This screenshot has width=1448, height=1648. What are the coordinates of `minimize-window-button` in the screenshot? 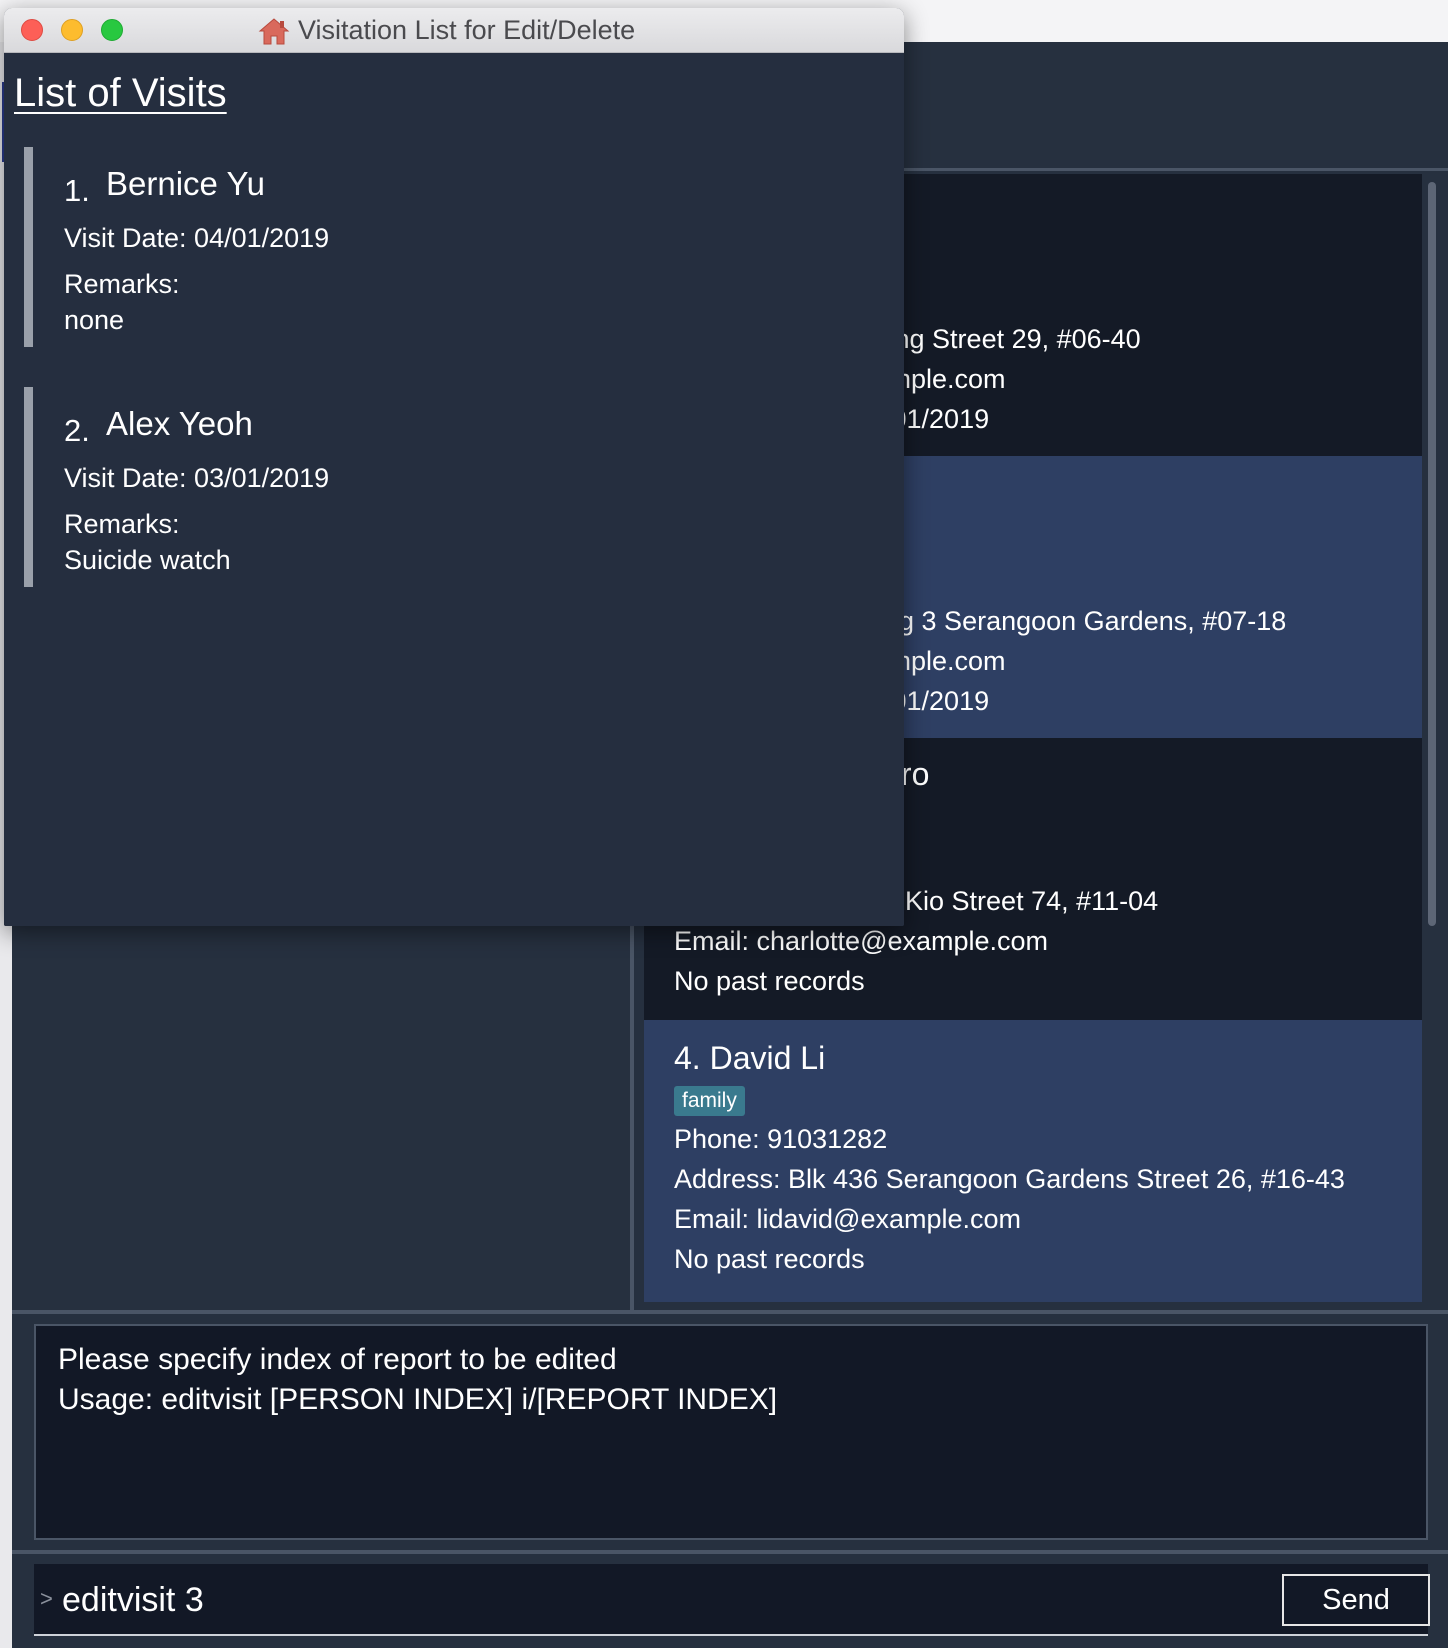 It's located at (72, 30).